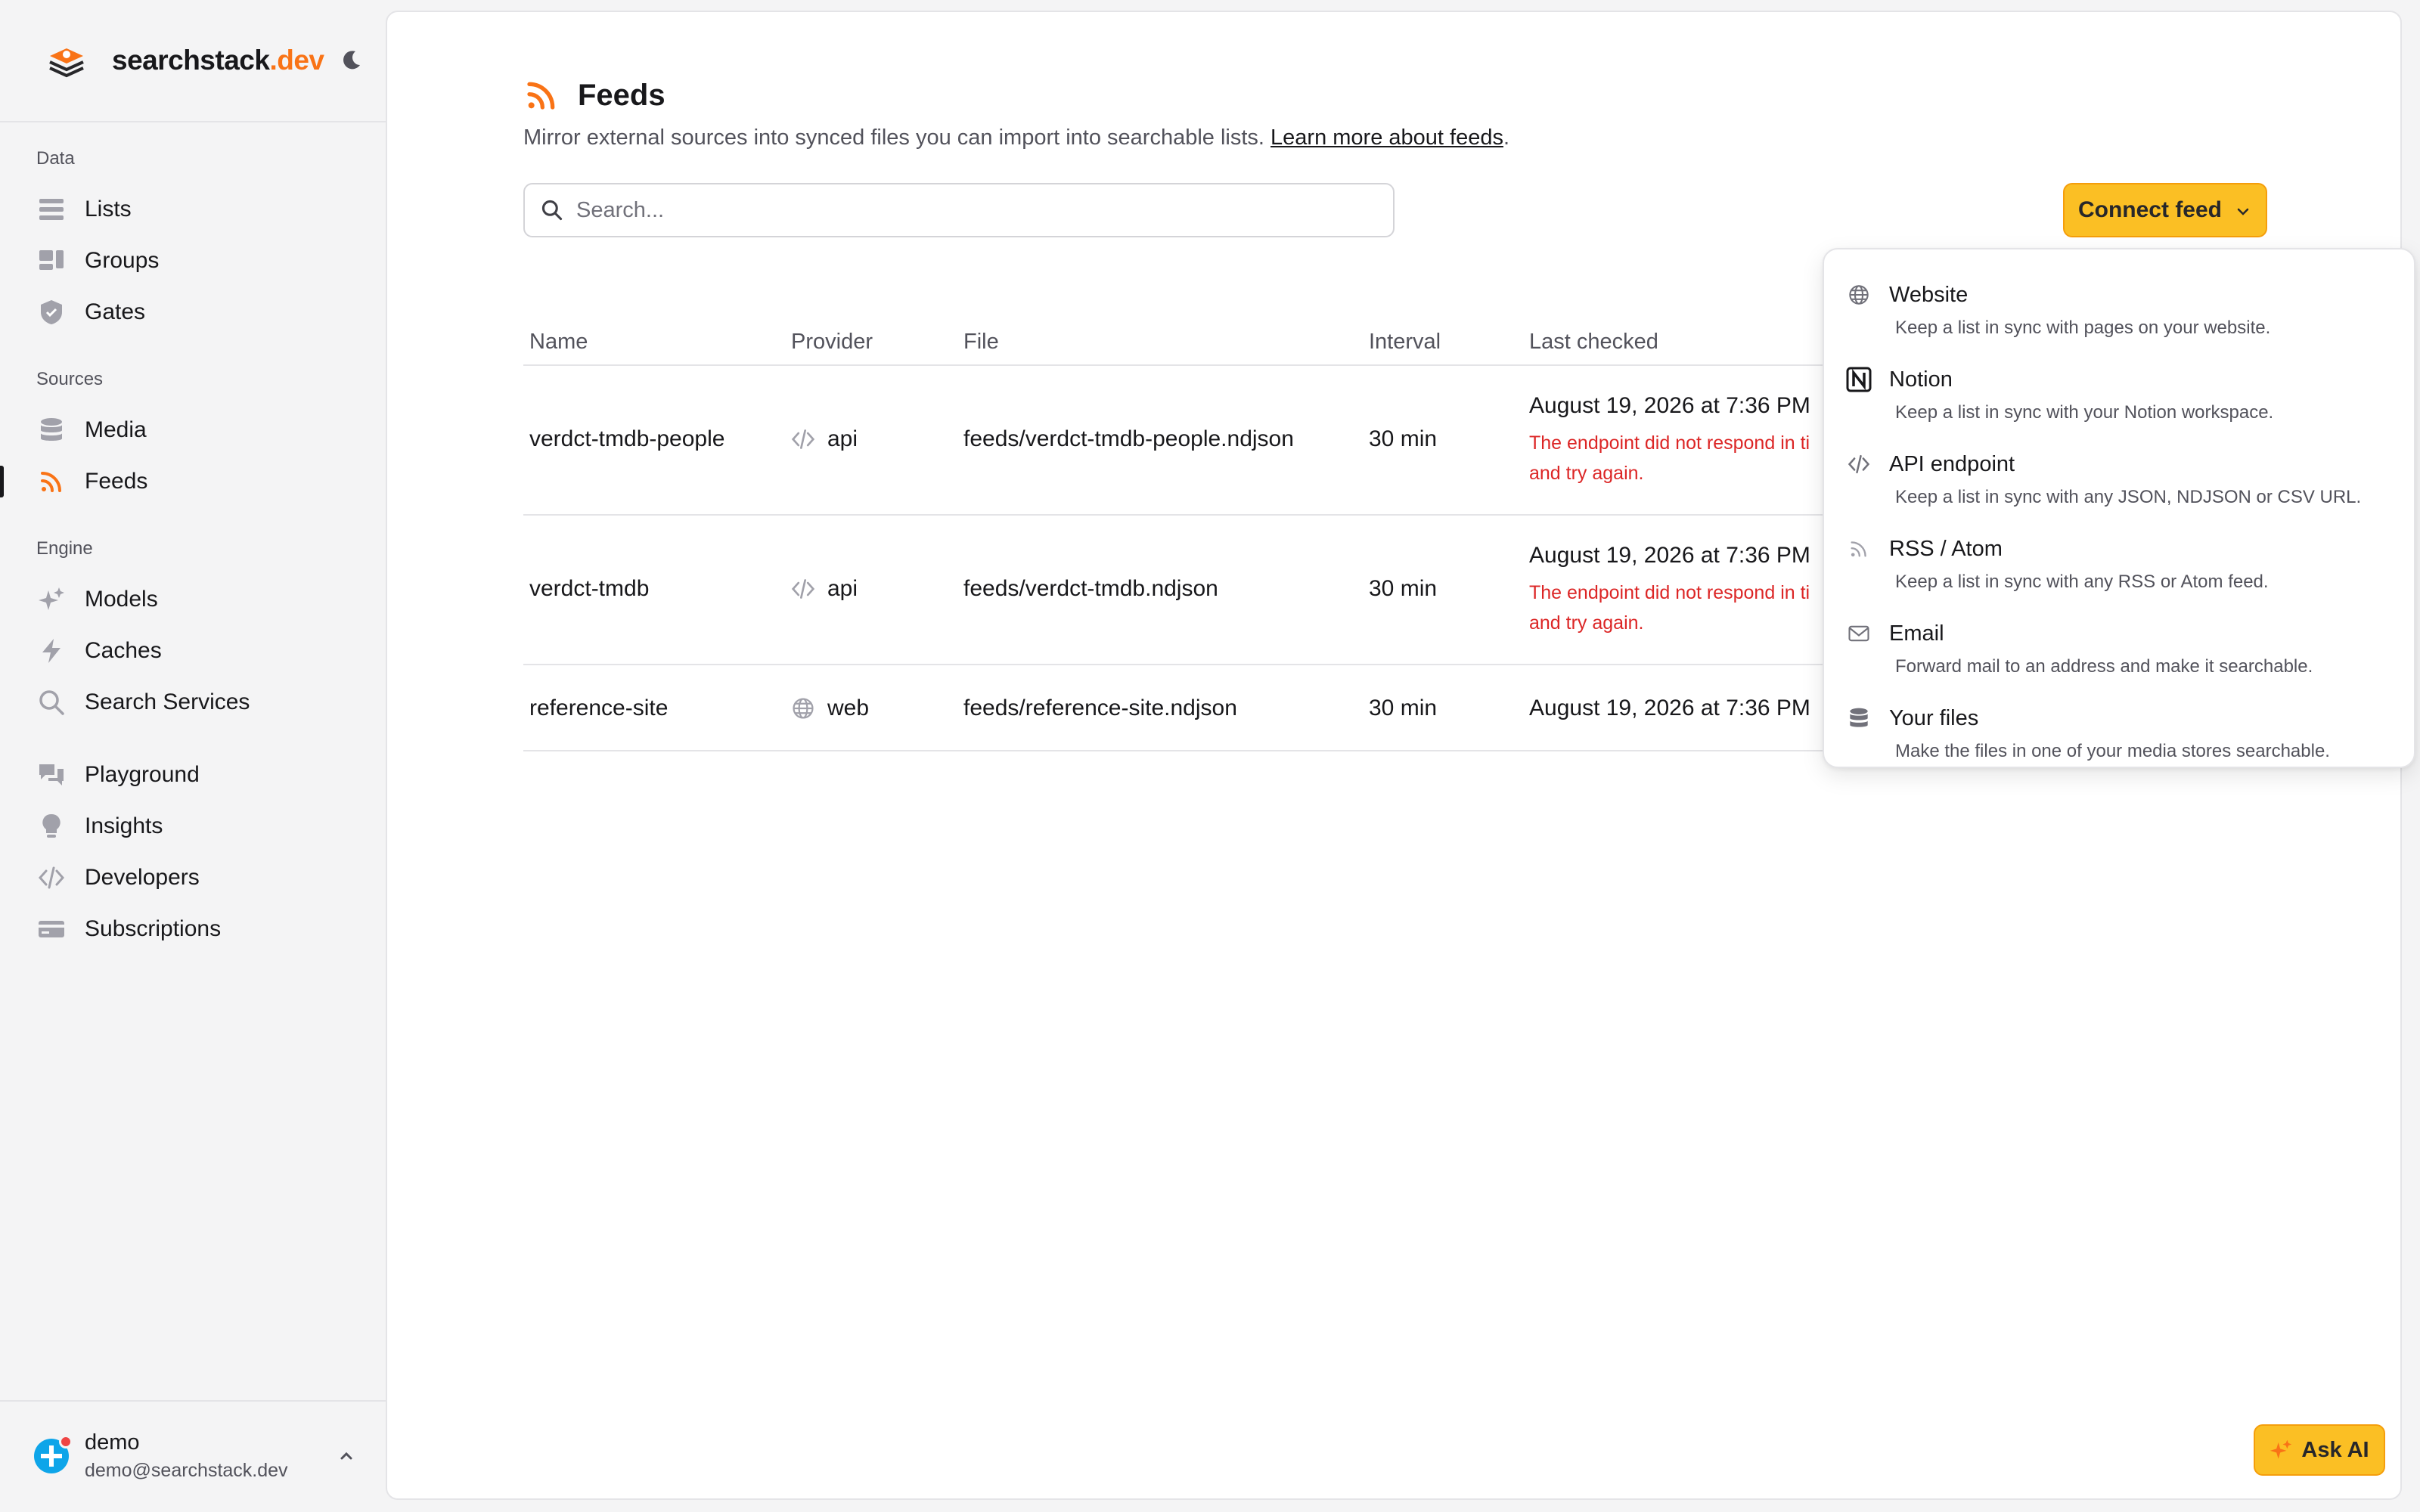 This screenshot has height=1512, width=2420. What do you see at coordinates (51, 929) in the screenshot?
I see `card-icon` at bounding box center [51, 929].